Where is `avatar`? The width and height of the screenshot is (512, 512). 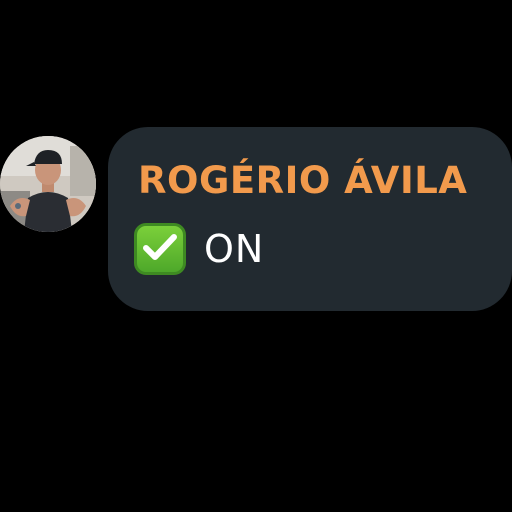
avatar is located at coordinates (48, 184).